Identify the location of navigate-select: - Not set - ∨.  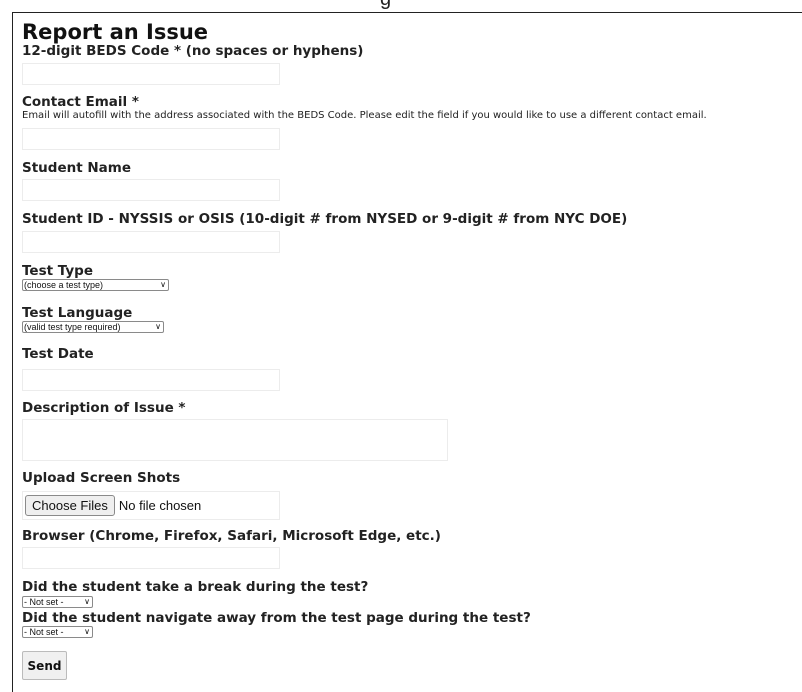
(57, 632).